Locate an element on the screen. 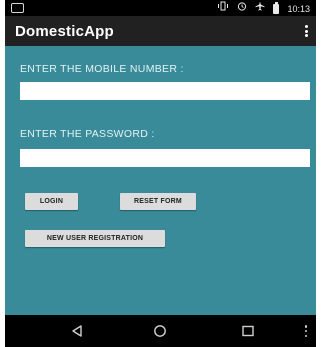 This screenshot has height=347, width=321. reset-form-button: RESET FORM is located at coordinates (158, 201).